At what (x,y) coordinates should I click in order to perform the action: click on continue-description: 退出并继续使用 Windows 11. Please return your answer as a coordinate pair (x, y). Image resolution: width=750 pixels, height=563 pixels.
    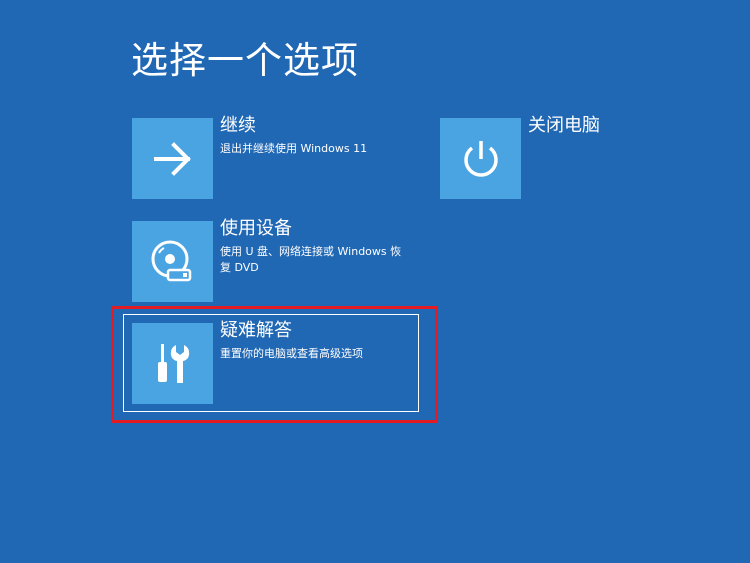
    Looking at the image, I should click on (294, 148).